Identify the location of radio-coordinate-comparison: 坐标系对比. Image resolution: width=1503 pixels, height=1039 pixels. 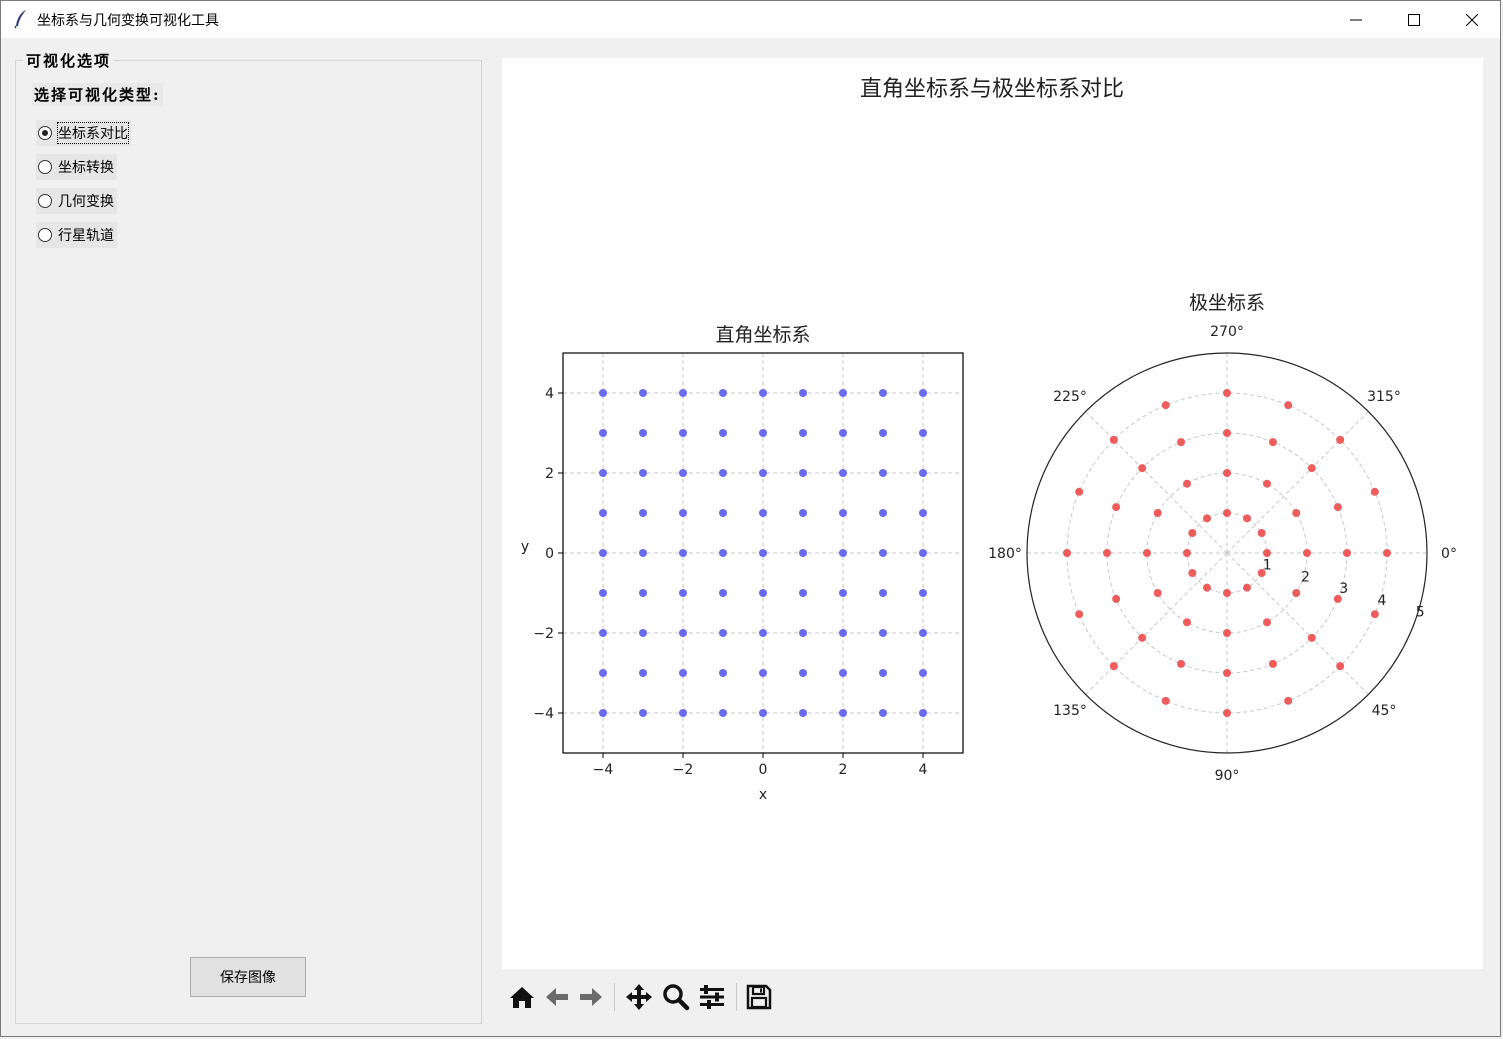
(83, 133).